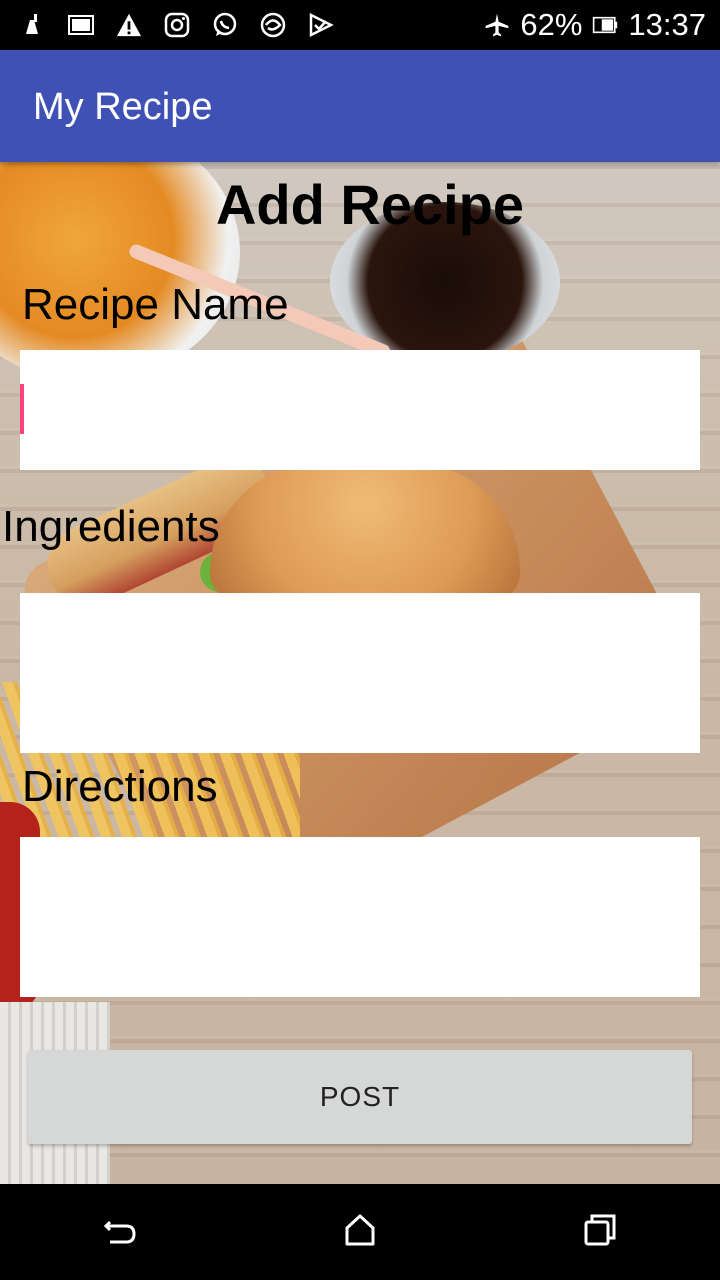 This screenshot has height=1280, width=720. I want to click on whatsapp-icon, so click(225, 25).